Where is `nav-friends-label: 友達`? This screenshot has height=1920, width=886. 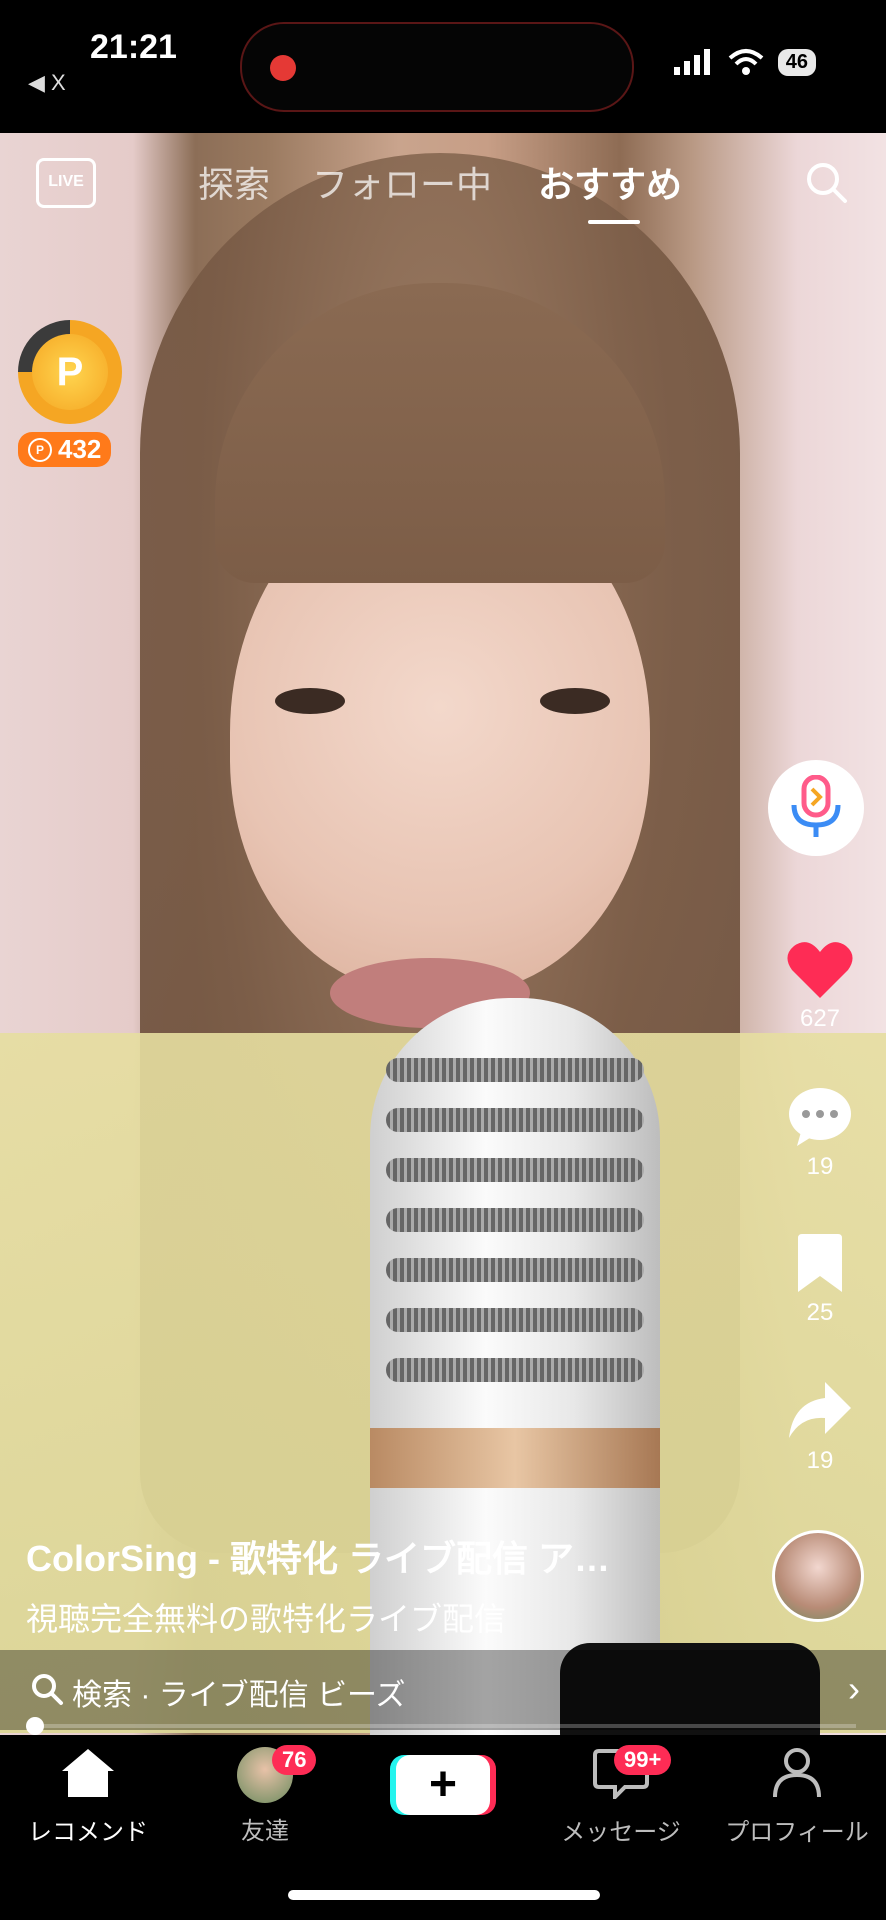 nav-friends-label: 友達 is located at coordinates (265, 1831).